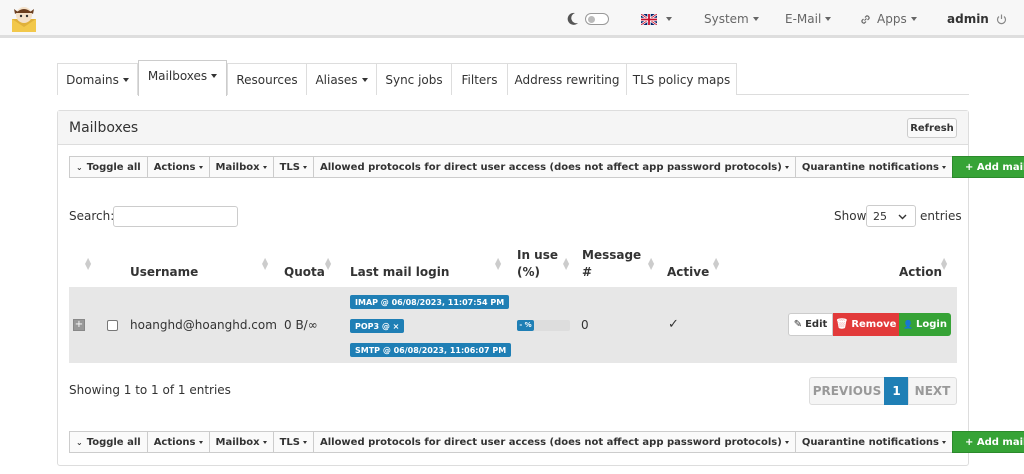 The image size is (1024, 474). What do you see at coordinates (932, 128) in the screenshot?
I see `refresh-button: Refresh` at bounding box center [932, 128].